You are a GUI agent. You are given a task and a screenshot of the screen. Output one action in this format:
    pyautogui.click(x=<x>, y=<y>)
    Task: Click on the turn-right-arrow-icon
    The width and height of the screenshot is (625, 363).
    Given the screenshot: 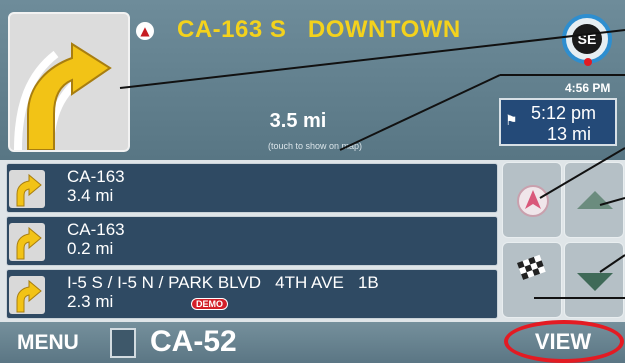 What is the action you would take?
    pyautogui.click(x=63, y=96)
    